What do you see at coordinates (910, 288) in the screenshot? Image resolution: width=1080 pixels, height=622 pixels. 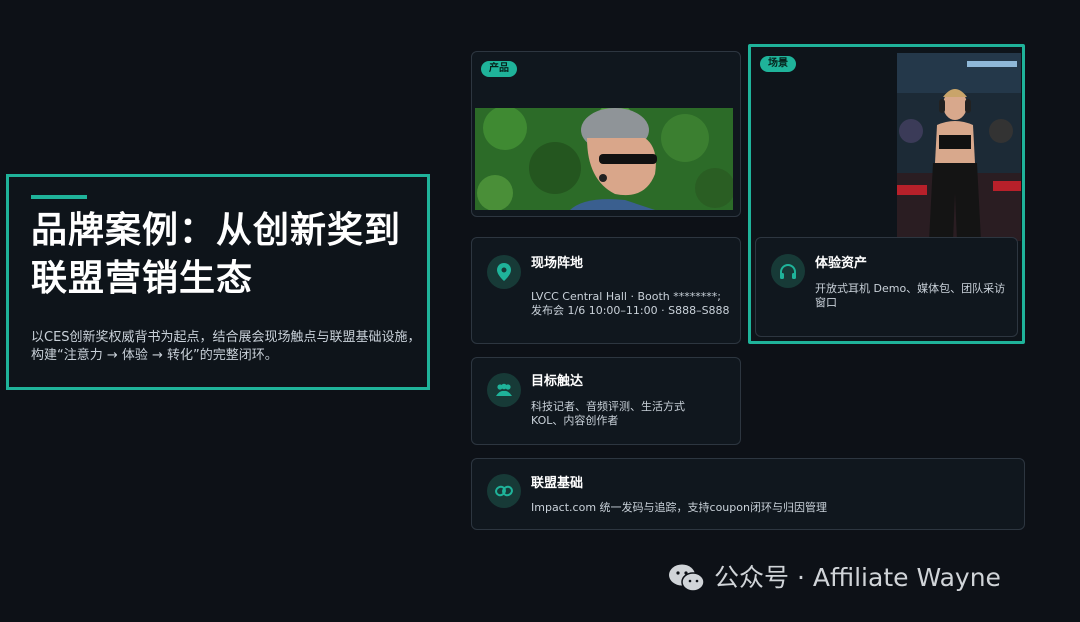 I see `experience-line-1: 开放式耳机 Demo、媒体包、团队采访` at bounding box center [910, 288].